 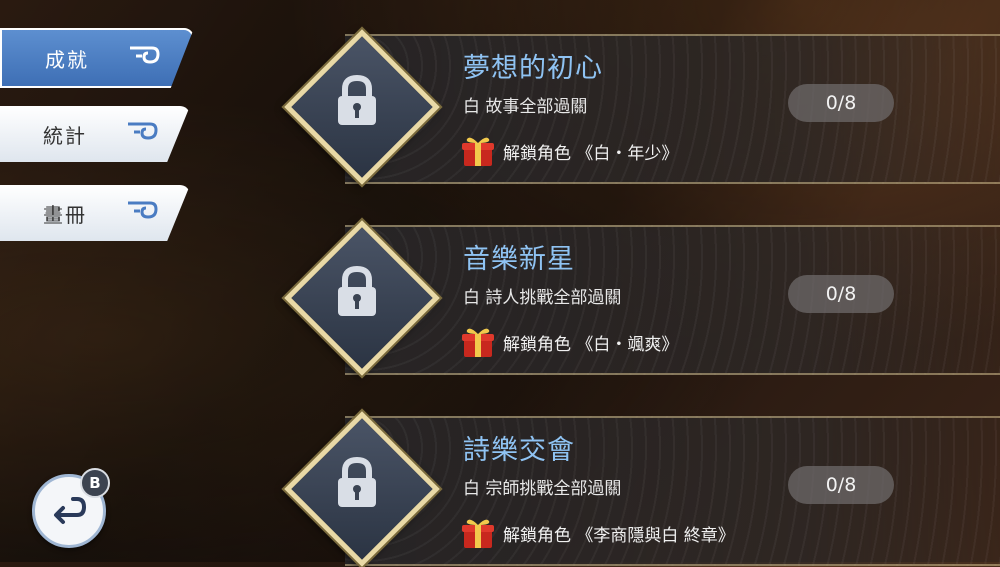 I want to click on achievement-title: 詩樂交會, so click(x=519, y=450).